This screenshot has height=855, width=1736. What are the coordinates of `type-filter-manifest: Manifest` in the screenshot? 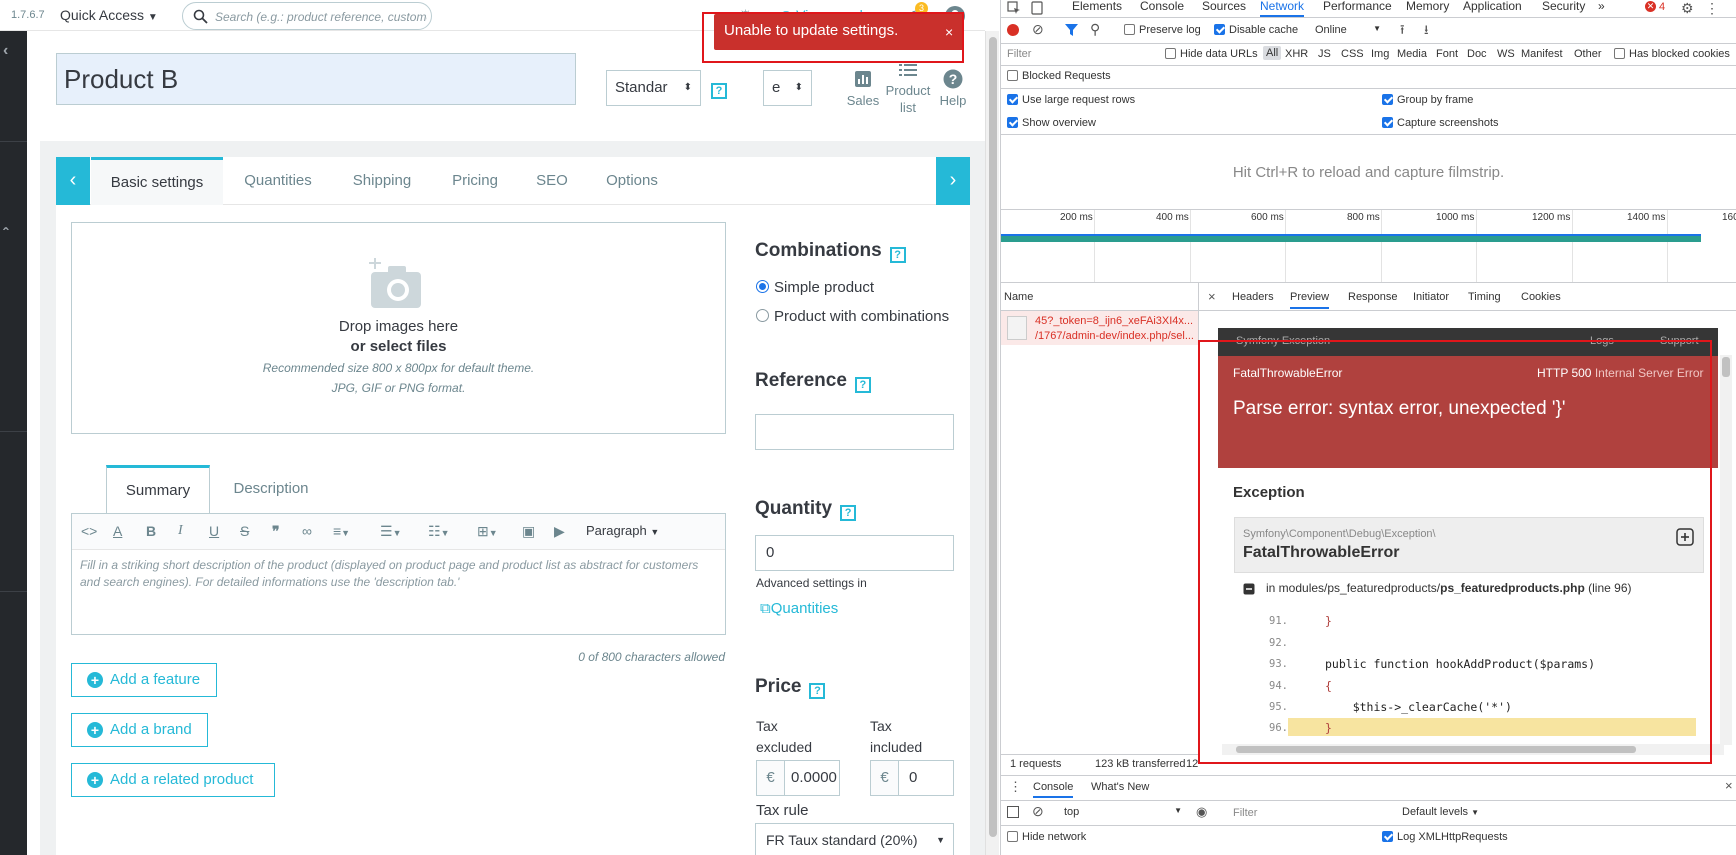 It's located at (1542, 54).